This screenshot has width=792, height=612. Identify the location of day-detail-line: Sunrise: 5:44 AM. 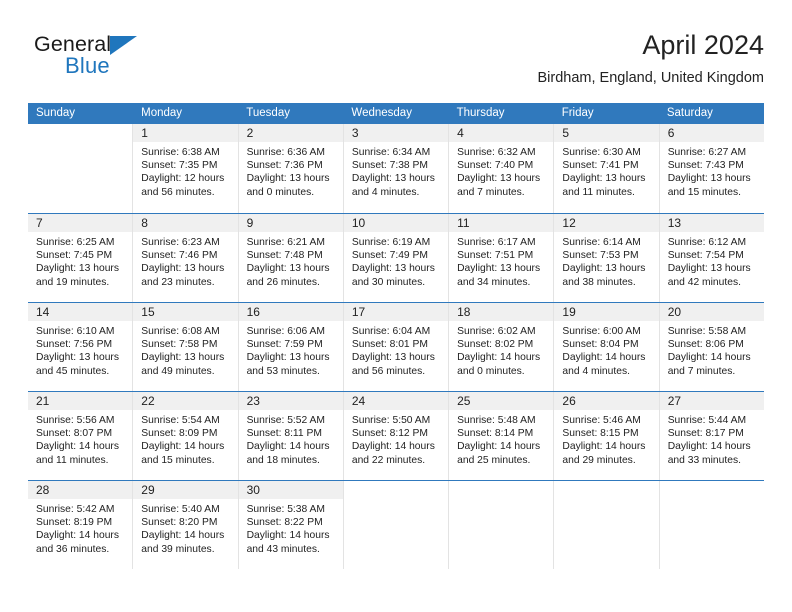
(707, 420).